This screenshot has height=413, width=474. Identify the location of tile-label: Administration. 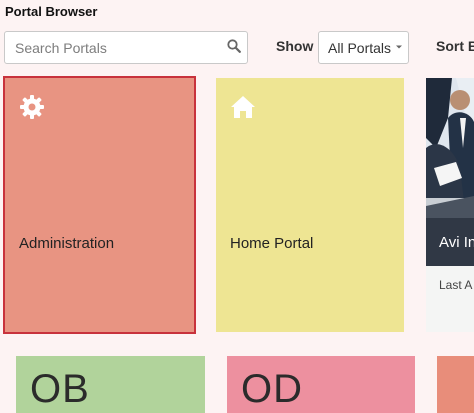
(67, 243).